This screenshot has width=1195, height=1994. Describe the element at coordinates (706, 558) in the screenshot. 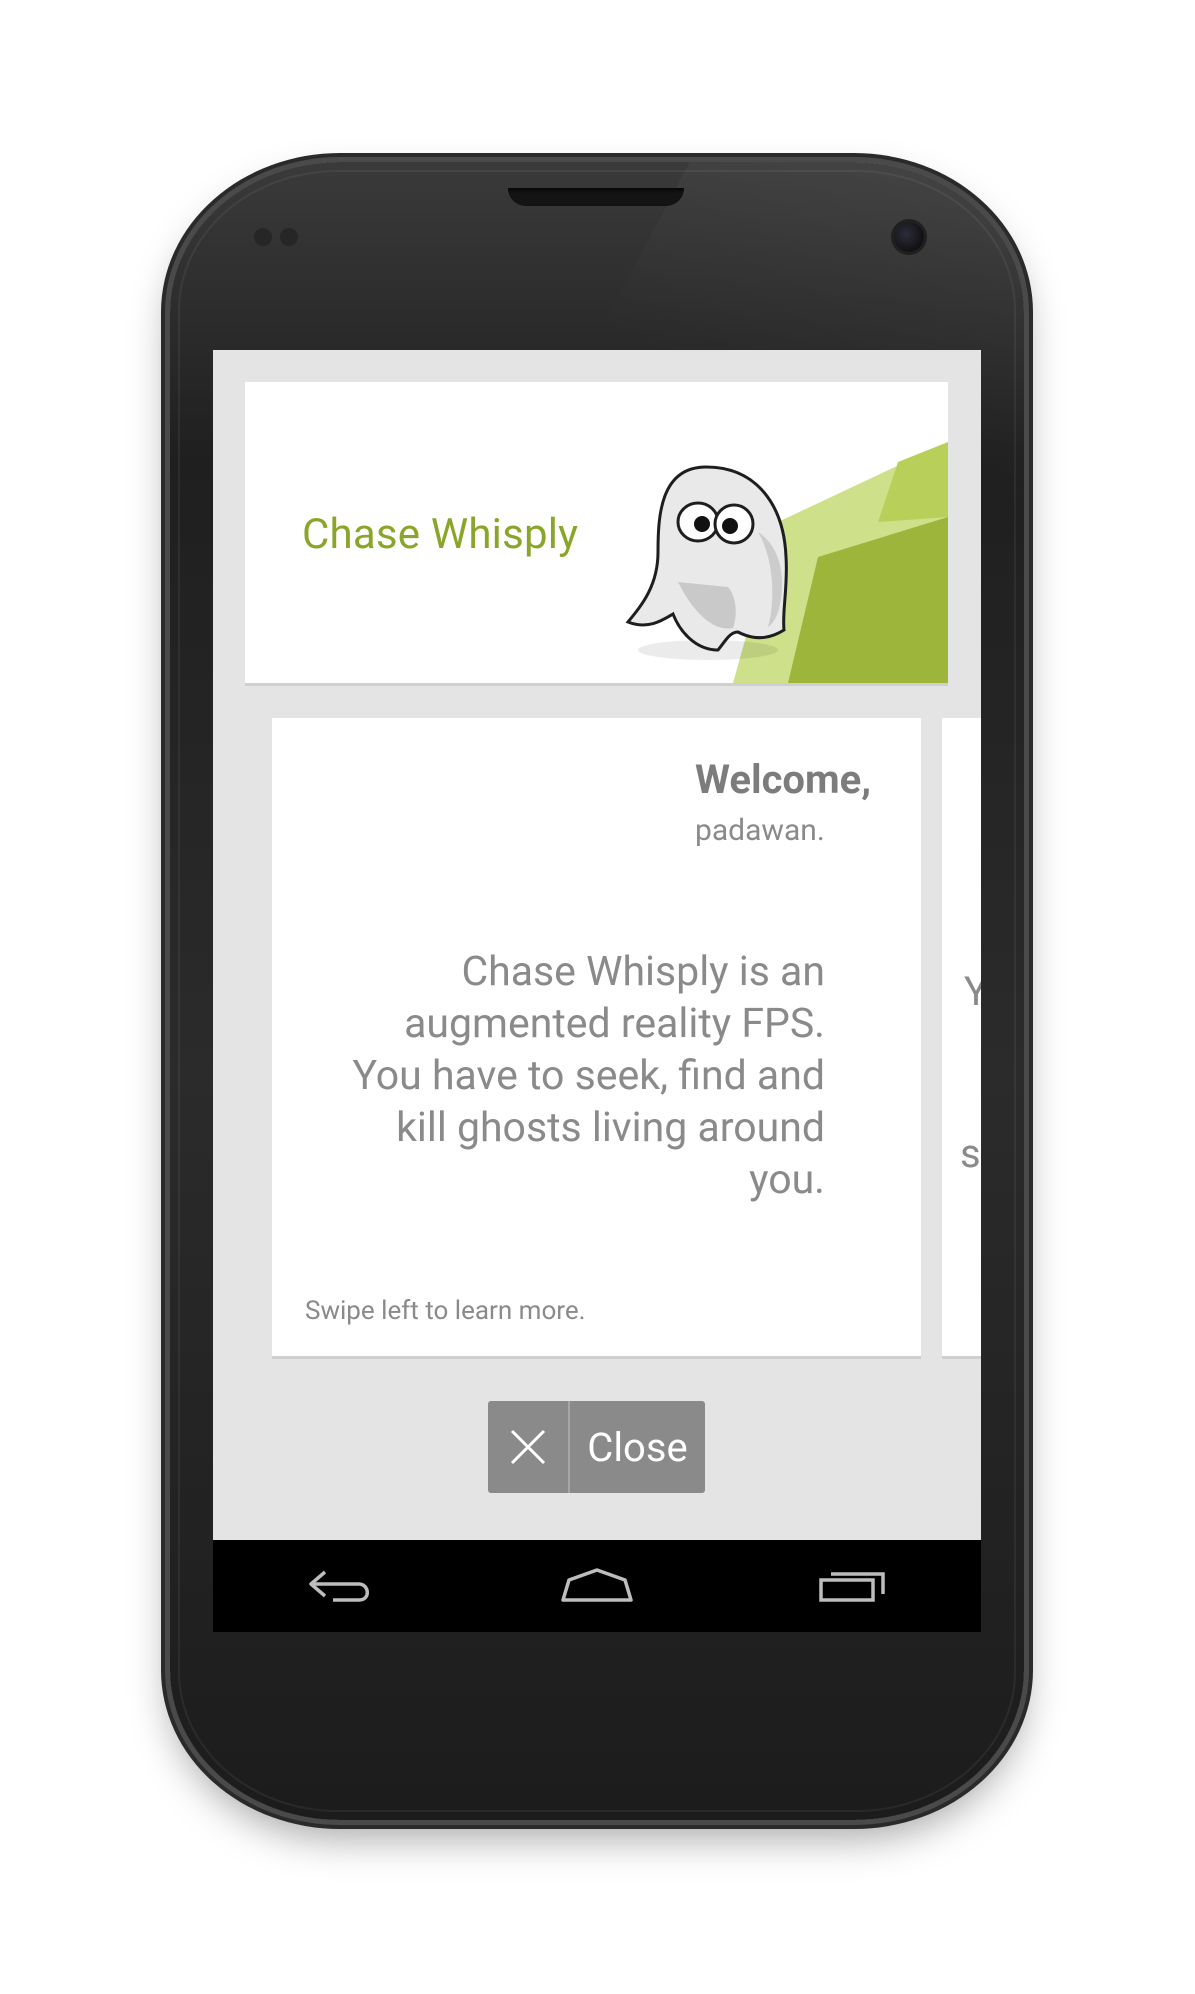

I see `ghost-body` at that location.